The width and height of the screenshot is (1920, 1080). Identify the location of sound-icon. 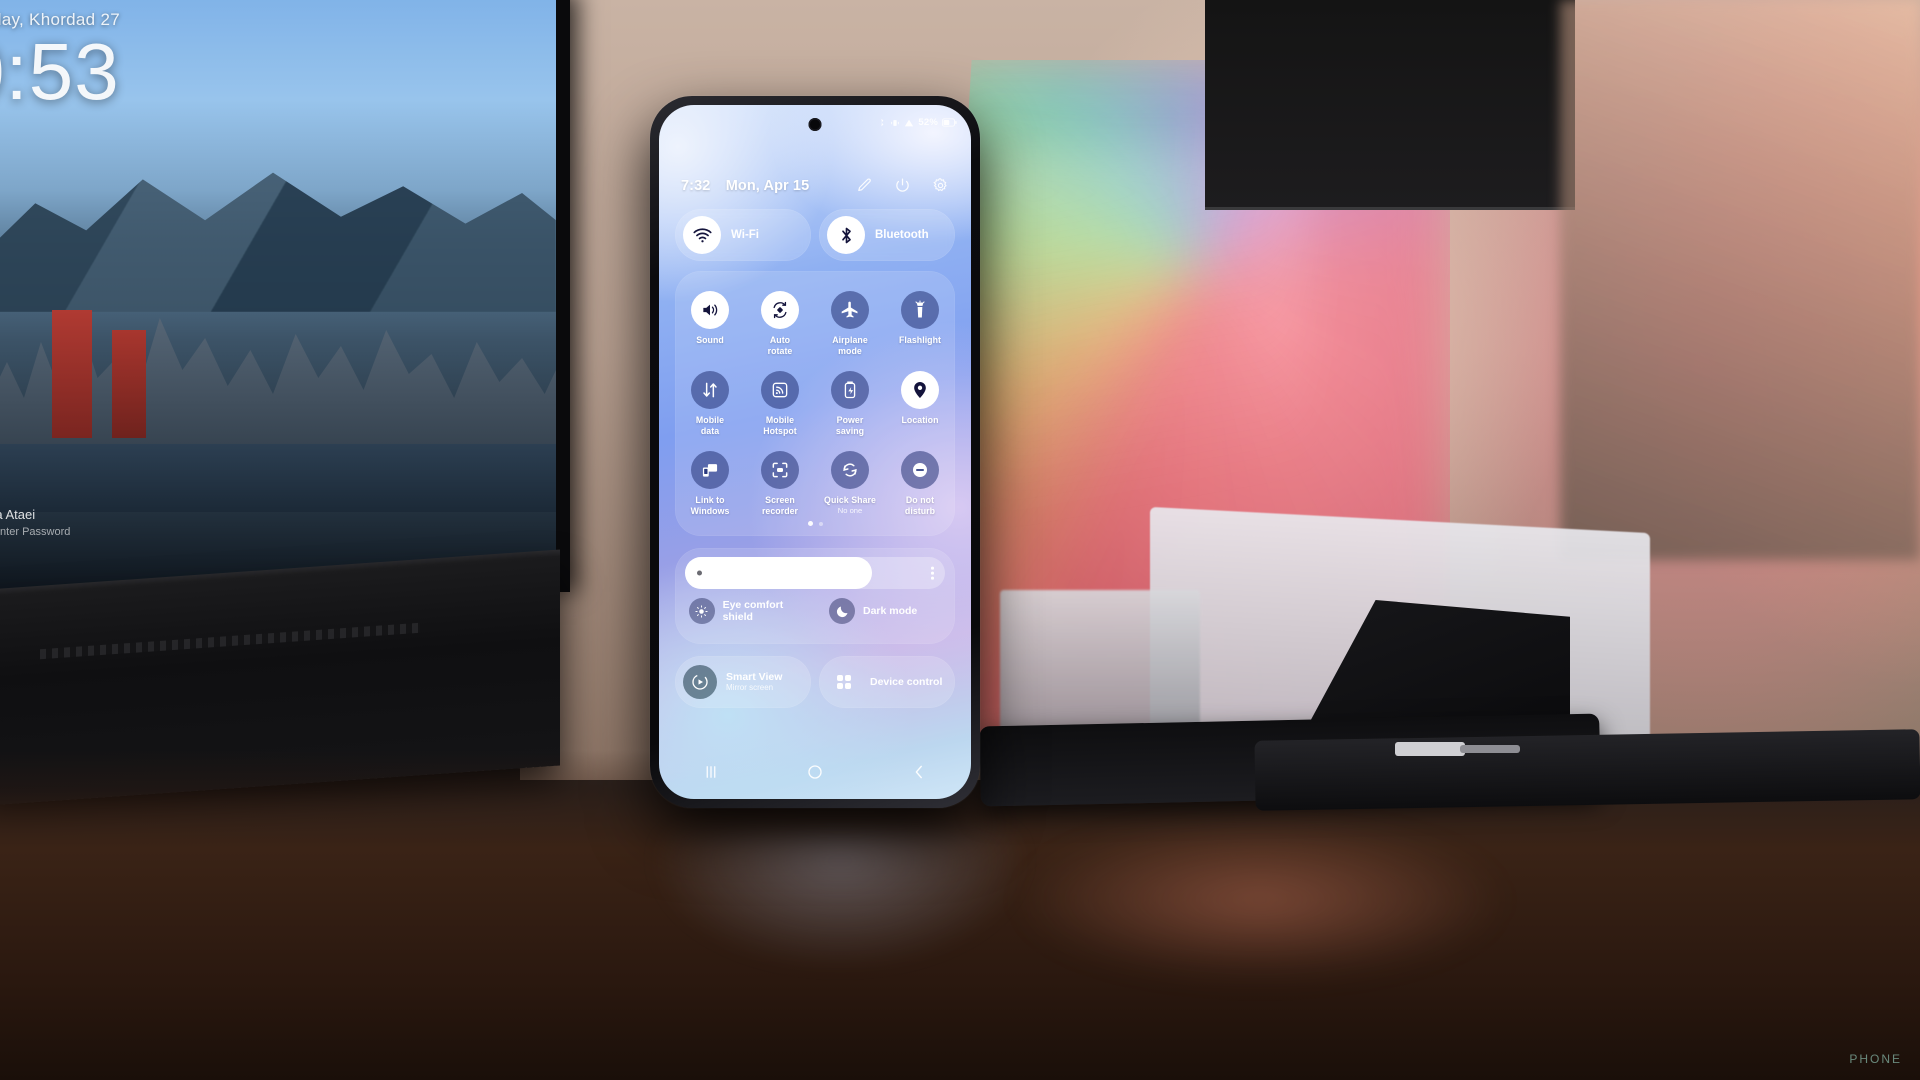
(710, 310).